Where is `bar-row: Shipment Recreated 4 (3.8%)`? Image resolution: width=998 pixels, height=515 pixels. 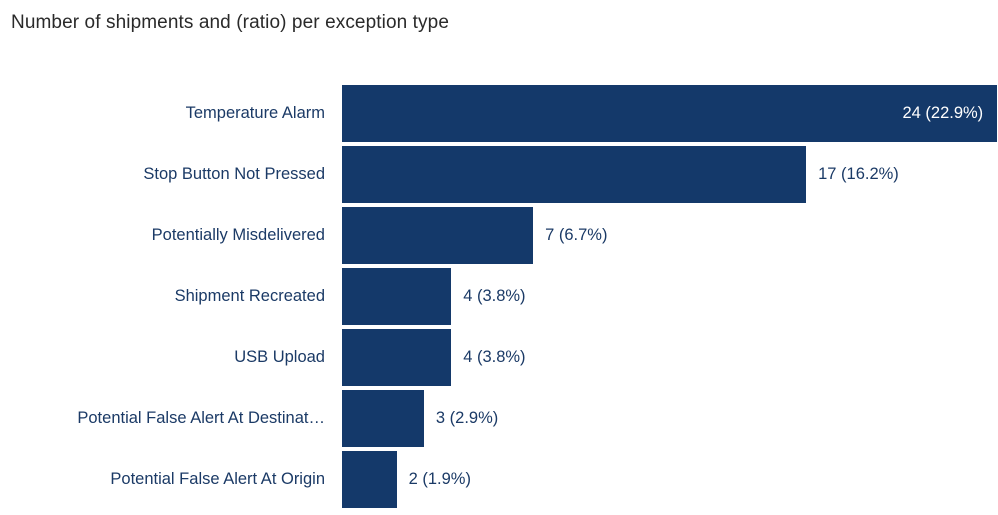
bar-row: Shipment Recreated 4 (3.8%) is located at coordinates (499, 296).